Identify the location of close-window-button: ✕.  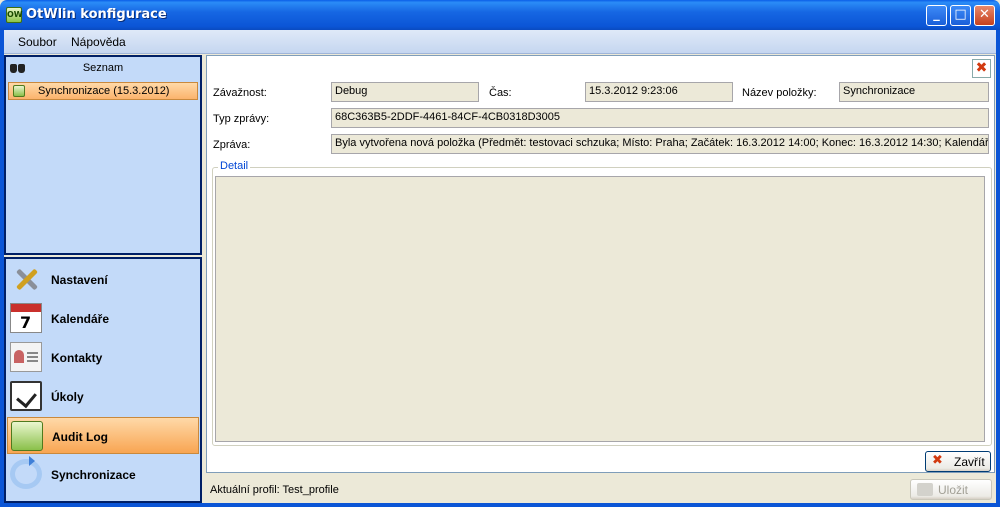
(984, 15).